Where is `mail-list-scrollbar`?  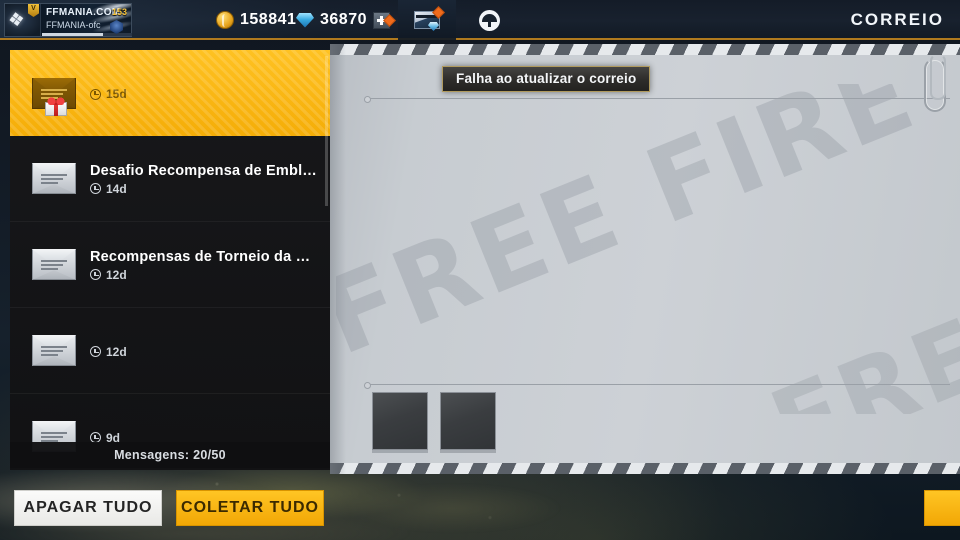
mail-list-scrollbar is located at coordinates (326, 131).